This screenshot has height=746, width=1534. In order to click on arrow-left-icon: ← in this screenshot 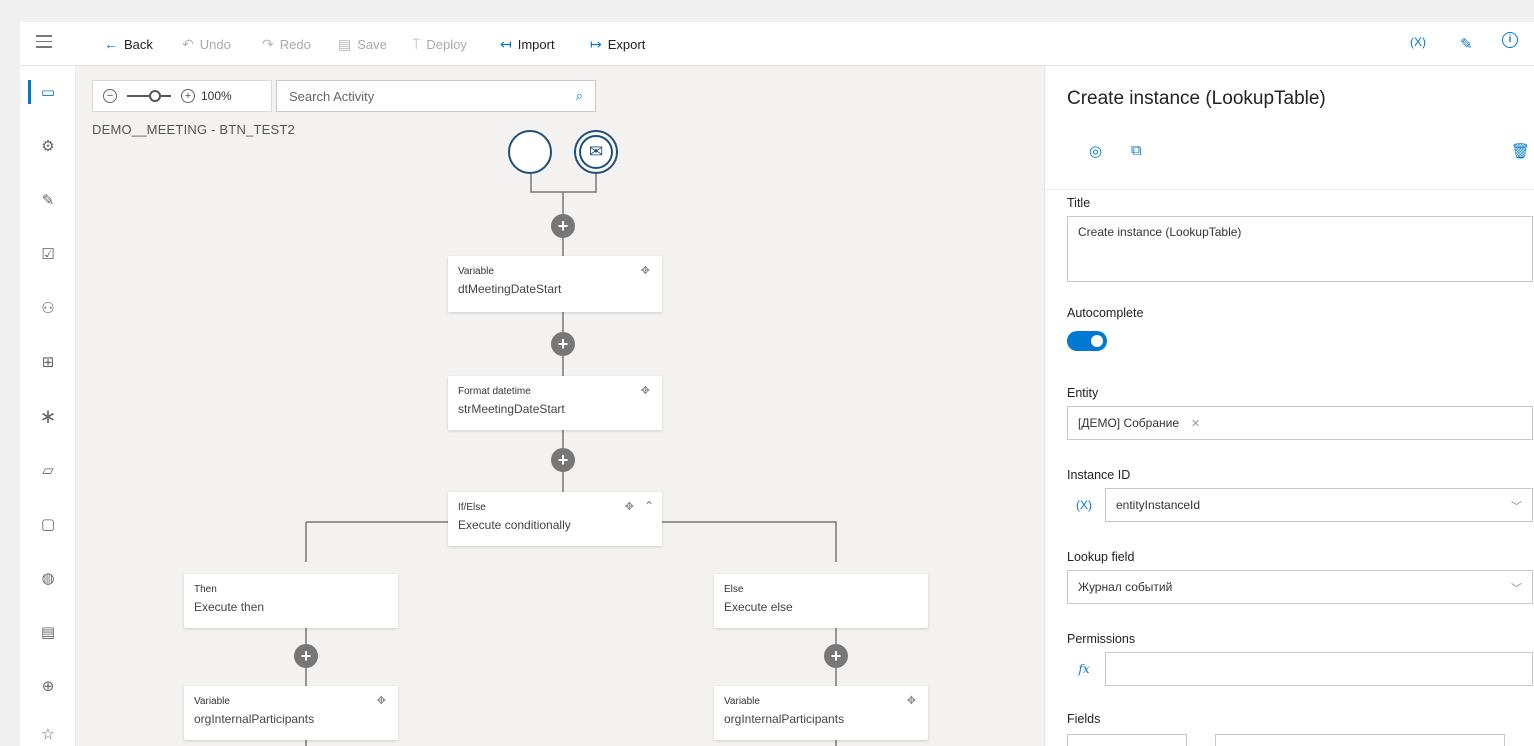, I will do `click(111, 44)`.